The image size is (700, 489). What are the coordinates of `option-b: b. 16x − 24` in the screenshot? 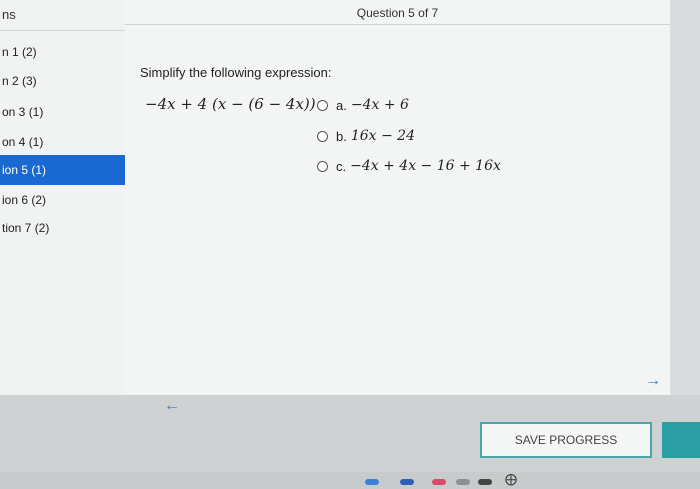 It's located at (366, 136).